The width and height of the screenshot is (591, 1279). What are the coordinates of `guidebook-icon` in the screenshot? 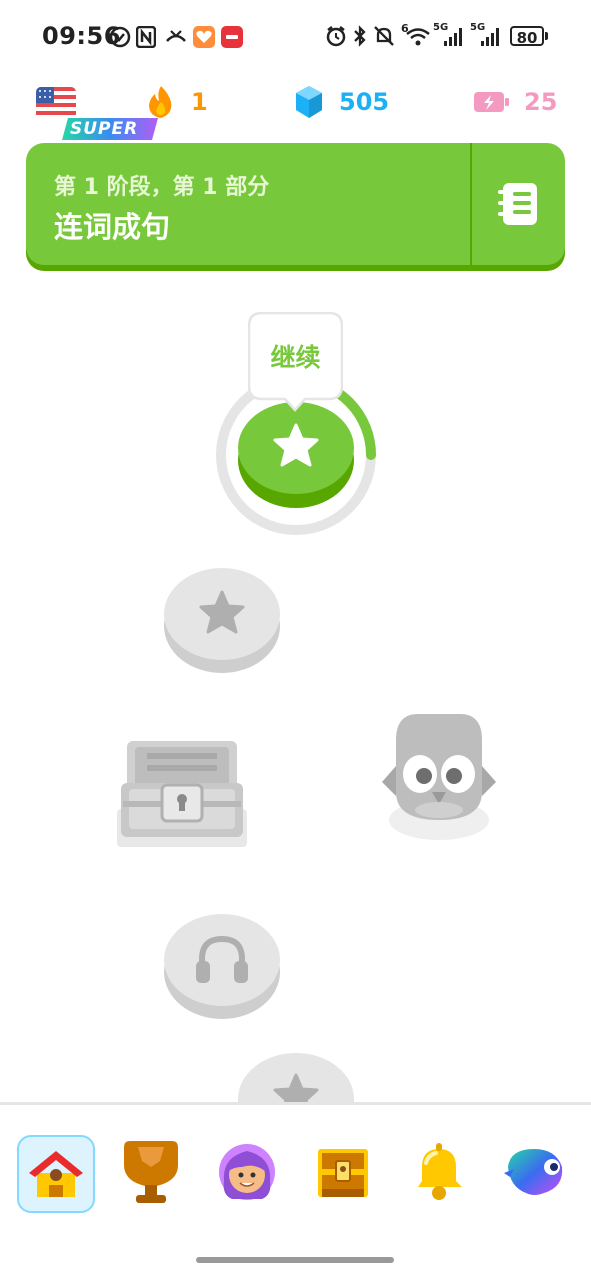 It's located at (517, 204).